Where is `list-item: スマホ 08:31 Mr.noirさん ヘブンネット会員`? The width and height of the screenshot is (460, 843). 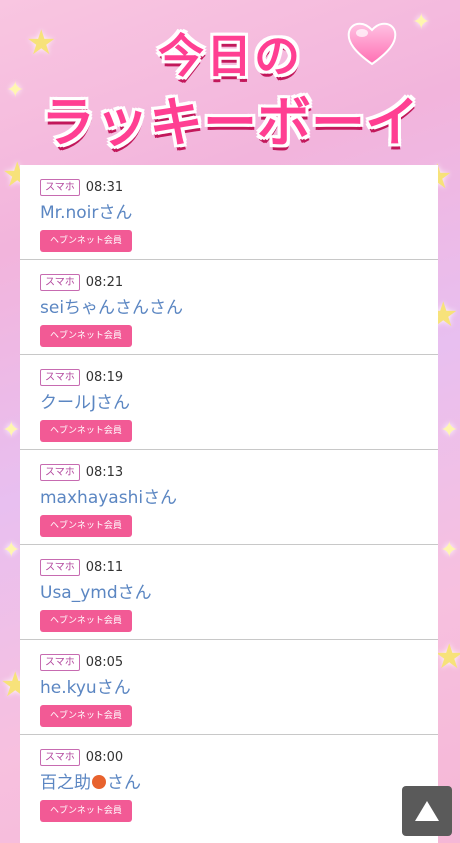 list-item: スマホ 08:31 Mr.noirさん ヘブンネット会員 is located at coordinates (229, 212).